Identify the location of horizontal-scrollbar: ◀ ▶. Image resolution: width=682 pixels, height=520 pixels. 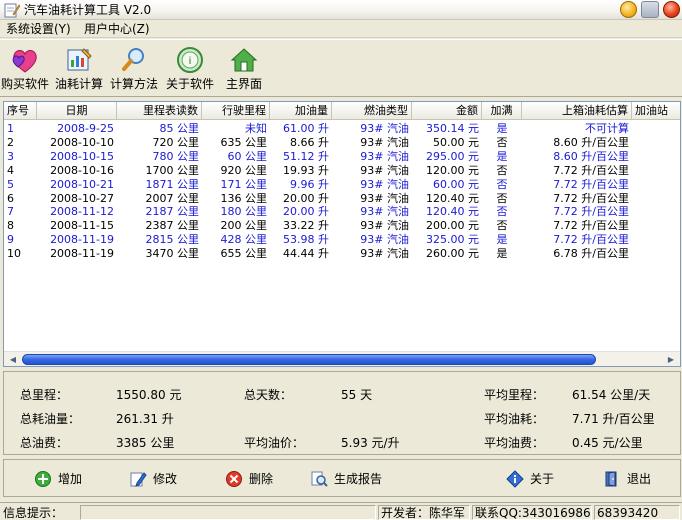
(342, 358).